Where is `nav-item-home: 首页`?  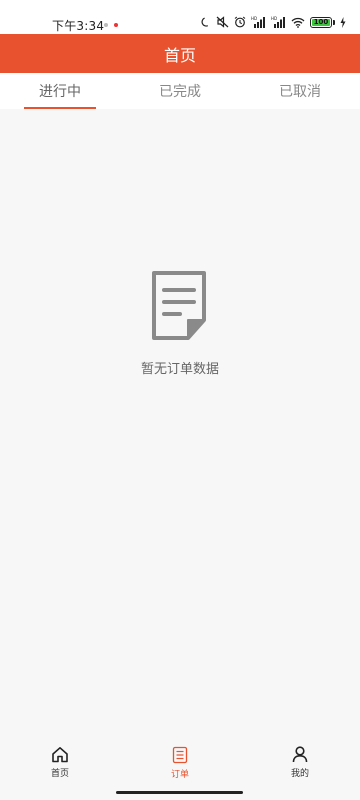
nav-item-home: 首页 is located at coordinates (60, 762).